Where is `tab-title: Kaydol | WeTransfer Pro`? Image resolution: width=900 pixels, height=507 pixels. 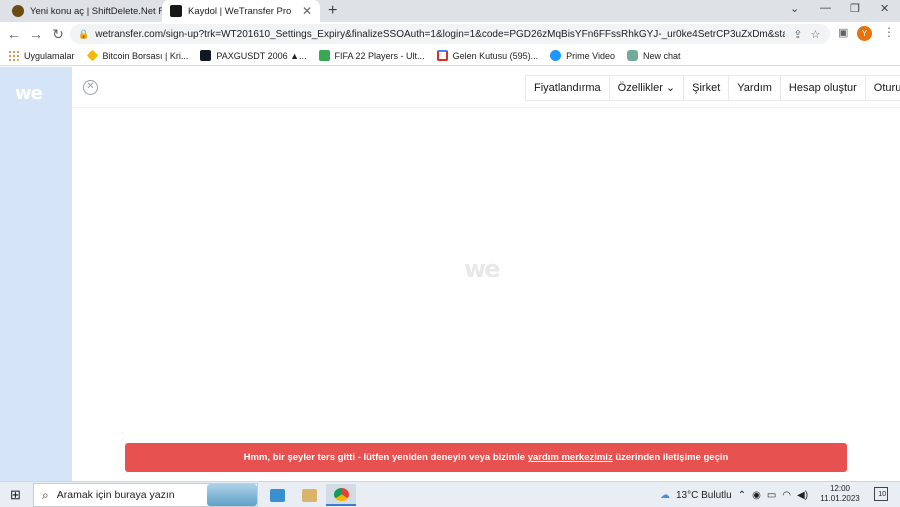 tab-title: Kaydol | WeTransfer Pro is located at coordinates (240, 11).